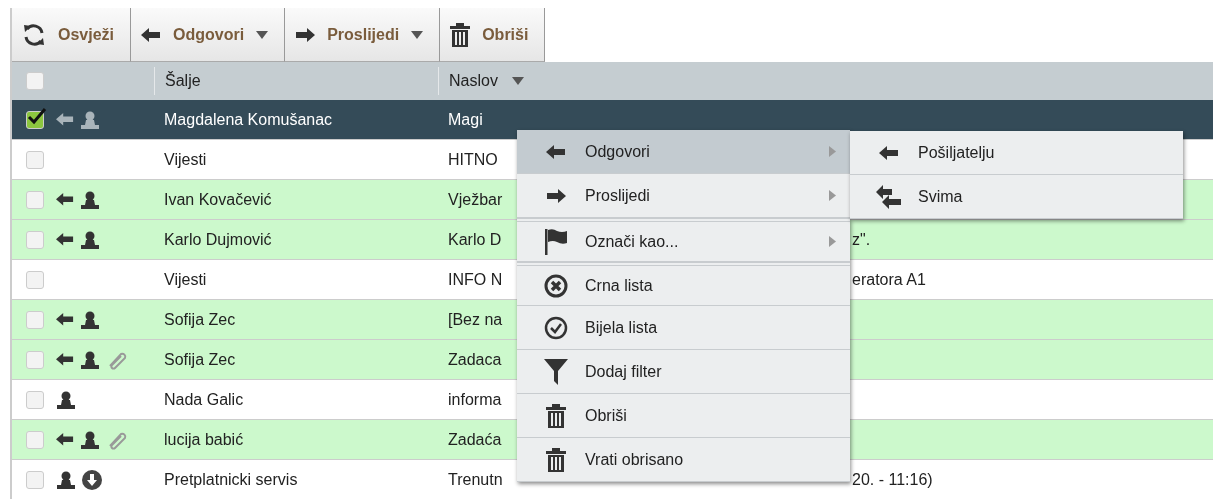  I want to click on subject-cell-text: INFO N, so click(475, 279).